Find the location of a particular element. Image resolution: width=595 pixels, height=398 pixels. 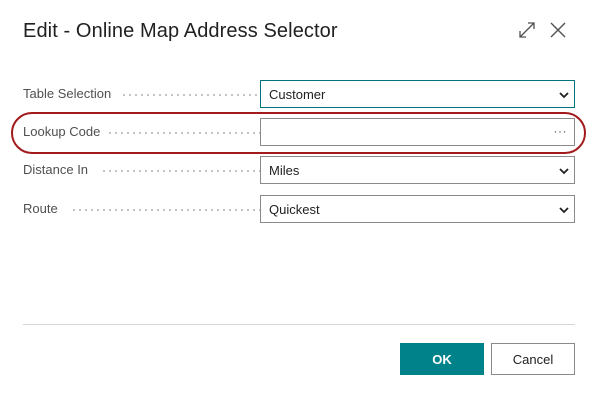

dialog-title: Edit - Online Map Address Selector is located at coordinates (180, 31).